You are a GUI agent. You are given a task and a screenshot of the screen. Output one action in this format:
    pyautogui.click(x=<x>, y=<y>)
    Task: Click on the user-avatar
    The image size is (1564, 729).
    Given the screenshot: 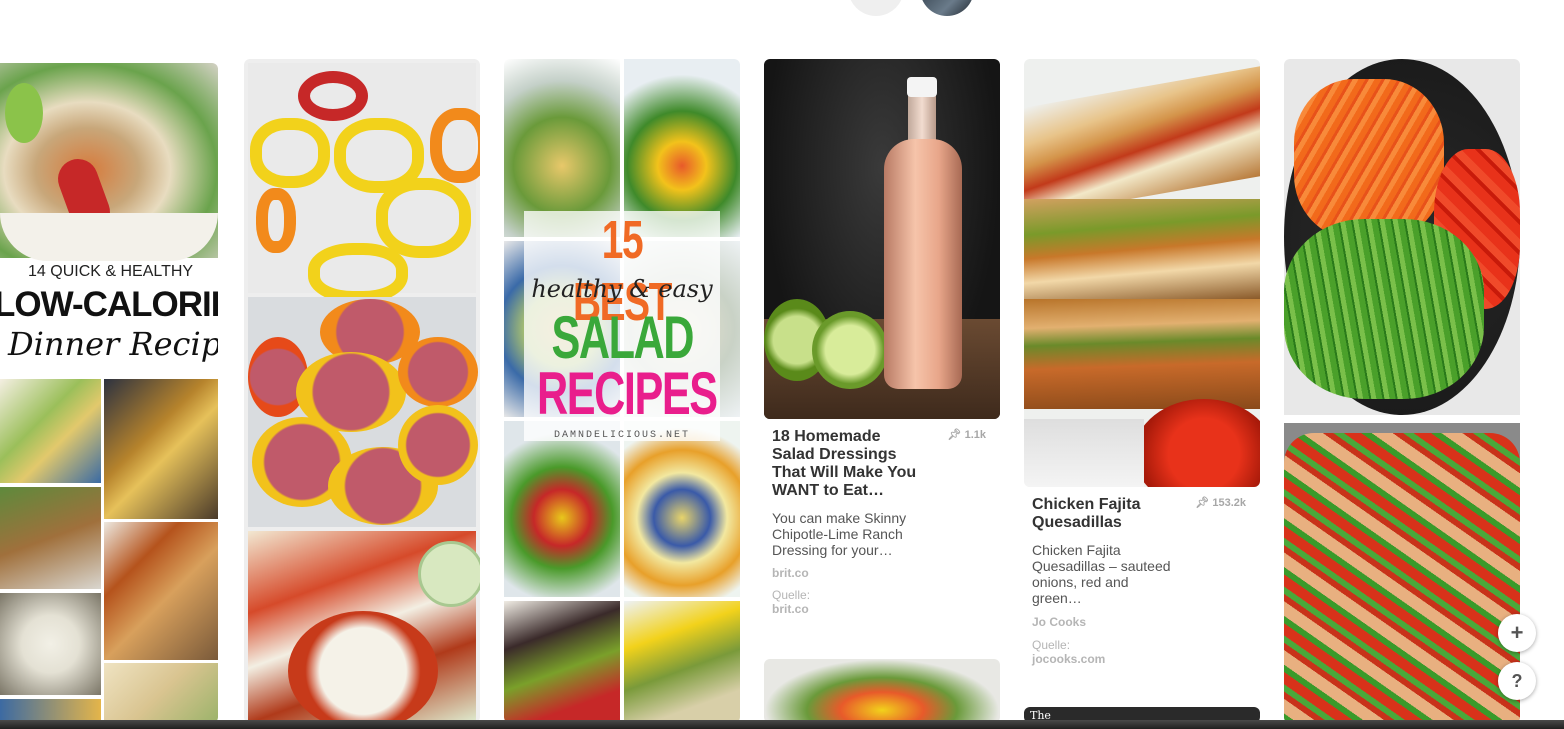 What is the action you would take?
    pyautogui.click(x=947, y=8)
    